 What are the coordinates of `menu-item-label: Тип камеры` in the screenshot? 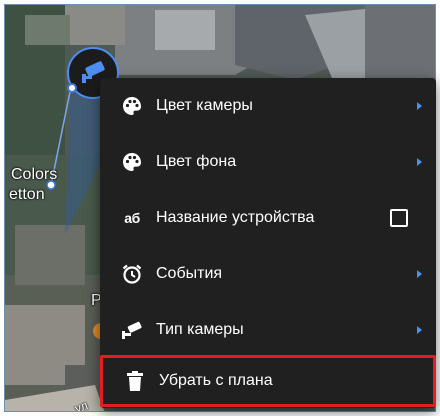 It's located at (200, 329).